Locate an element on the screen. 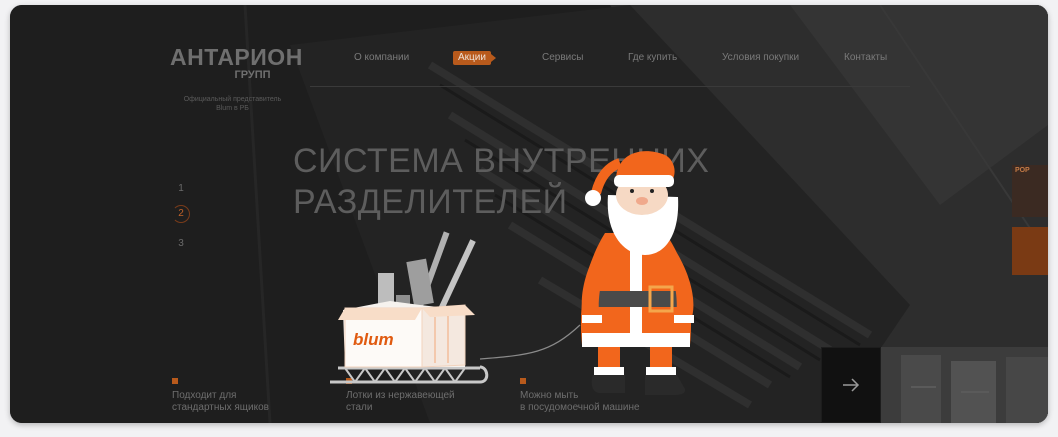 This screenshot has height=437, width=1058. next-slide-button is located at coordinates (851, 385).